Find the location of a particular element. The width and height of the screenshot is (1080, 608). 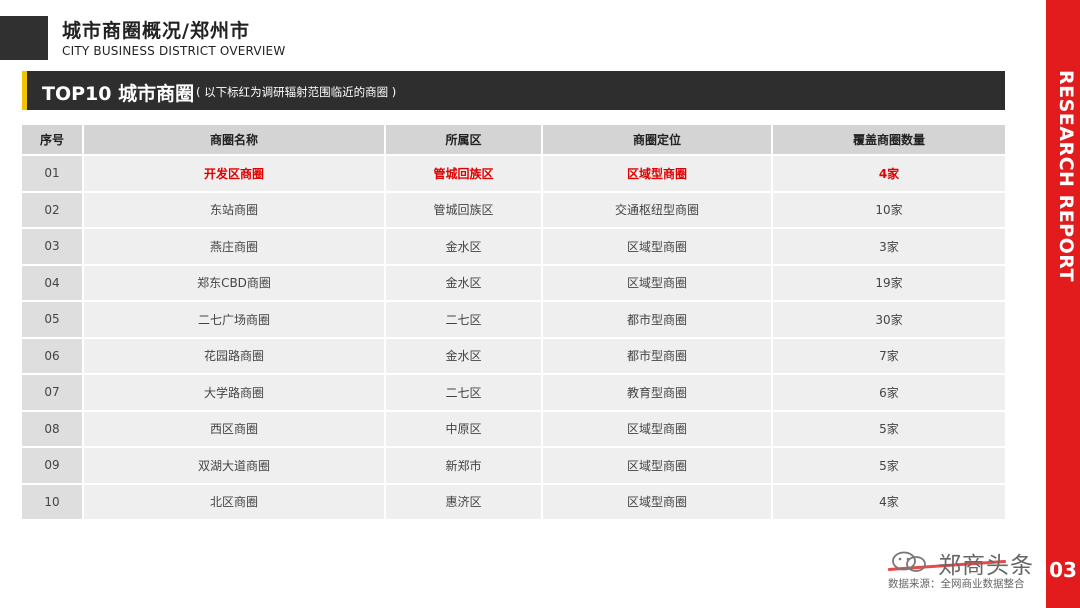

col-header-count: 覆盖商圈数量 is located at coordinates (889, 139).